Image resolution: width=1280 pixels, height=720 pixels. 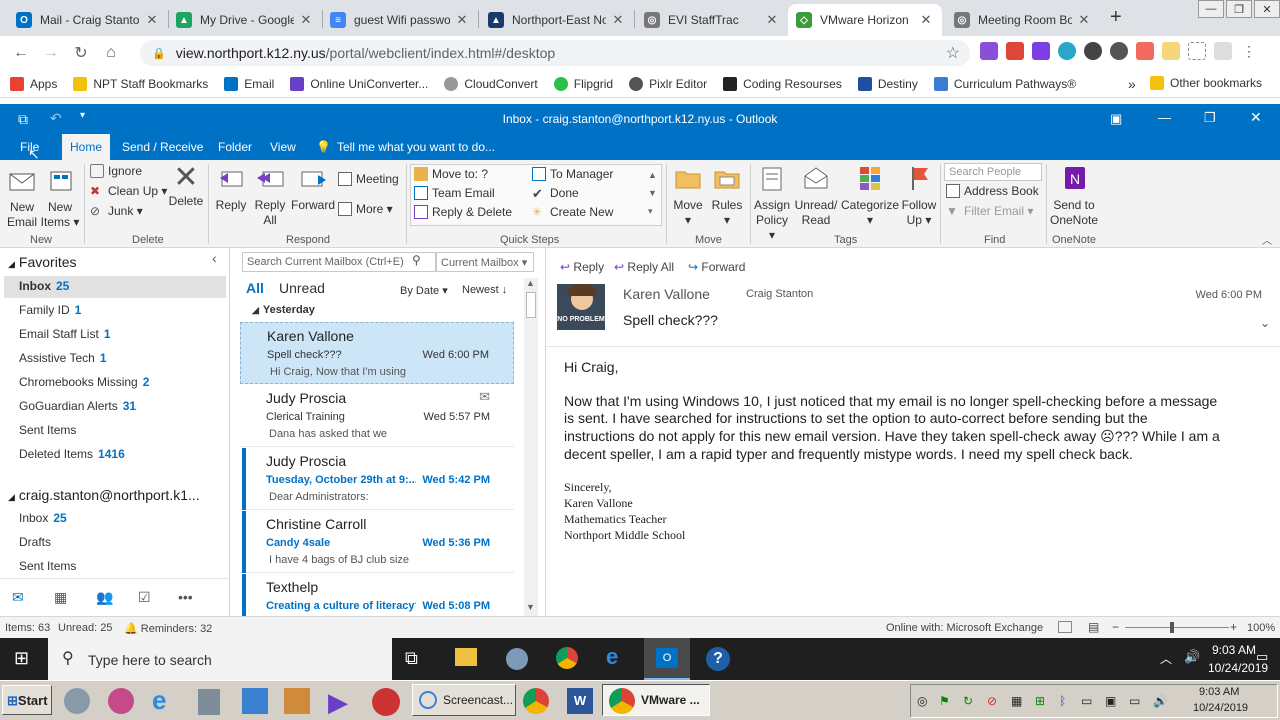 I want to click on windows-start-icon: ⊞, so click(x=21, y=658).